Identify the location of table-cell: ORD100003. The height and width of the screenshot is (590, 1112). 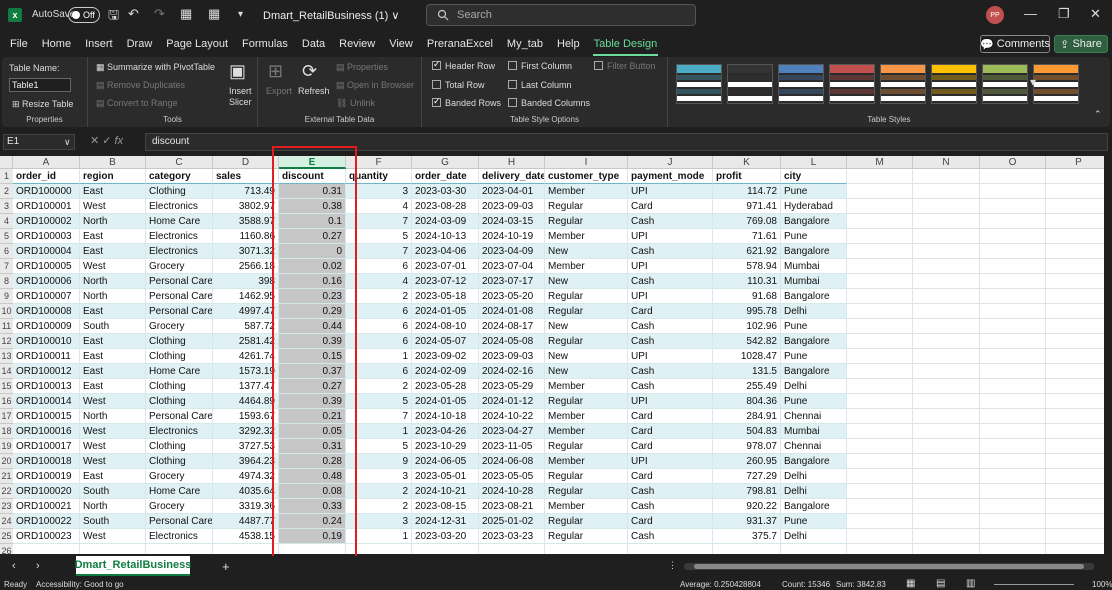
(46, 236).